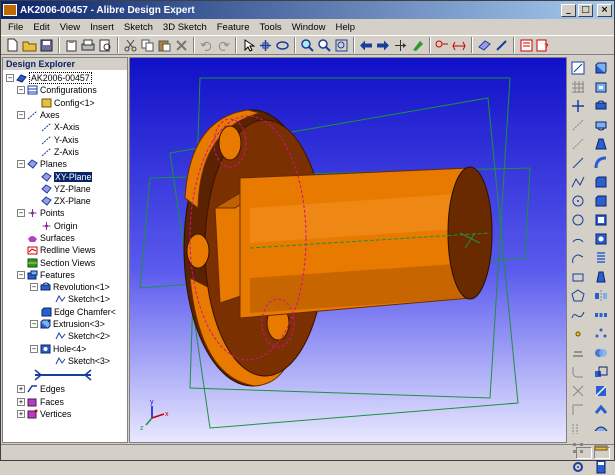 This screenshot has width=615, height=475. What do you see at coordinates (102, 27) in the screenshot?
I see `menu-insert: Insert` at bounding box center [102, 27].